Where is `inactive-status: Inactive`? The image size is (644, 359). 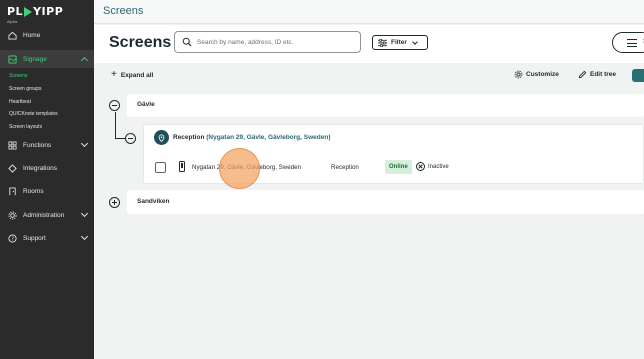
inactive-status: Inactive is located at coordinates (432, 166).